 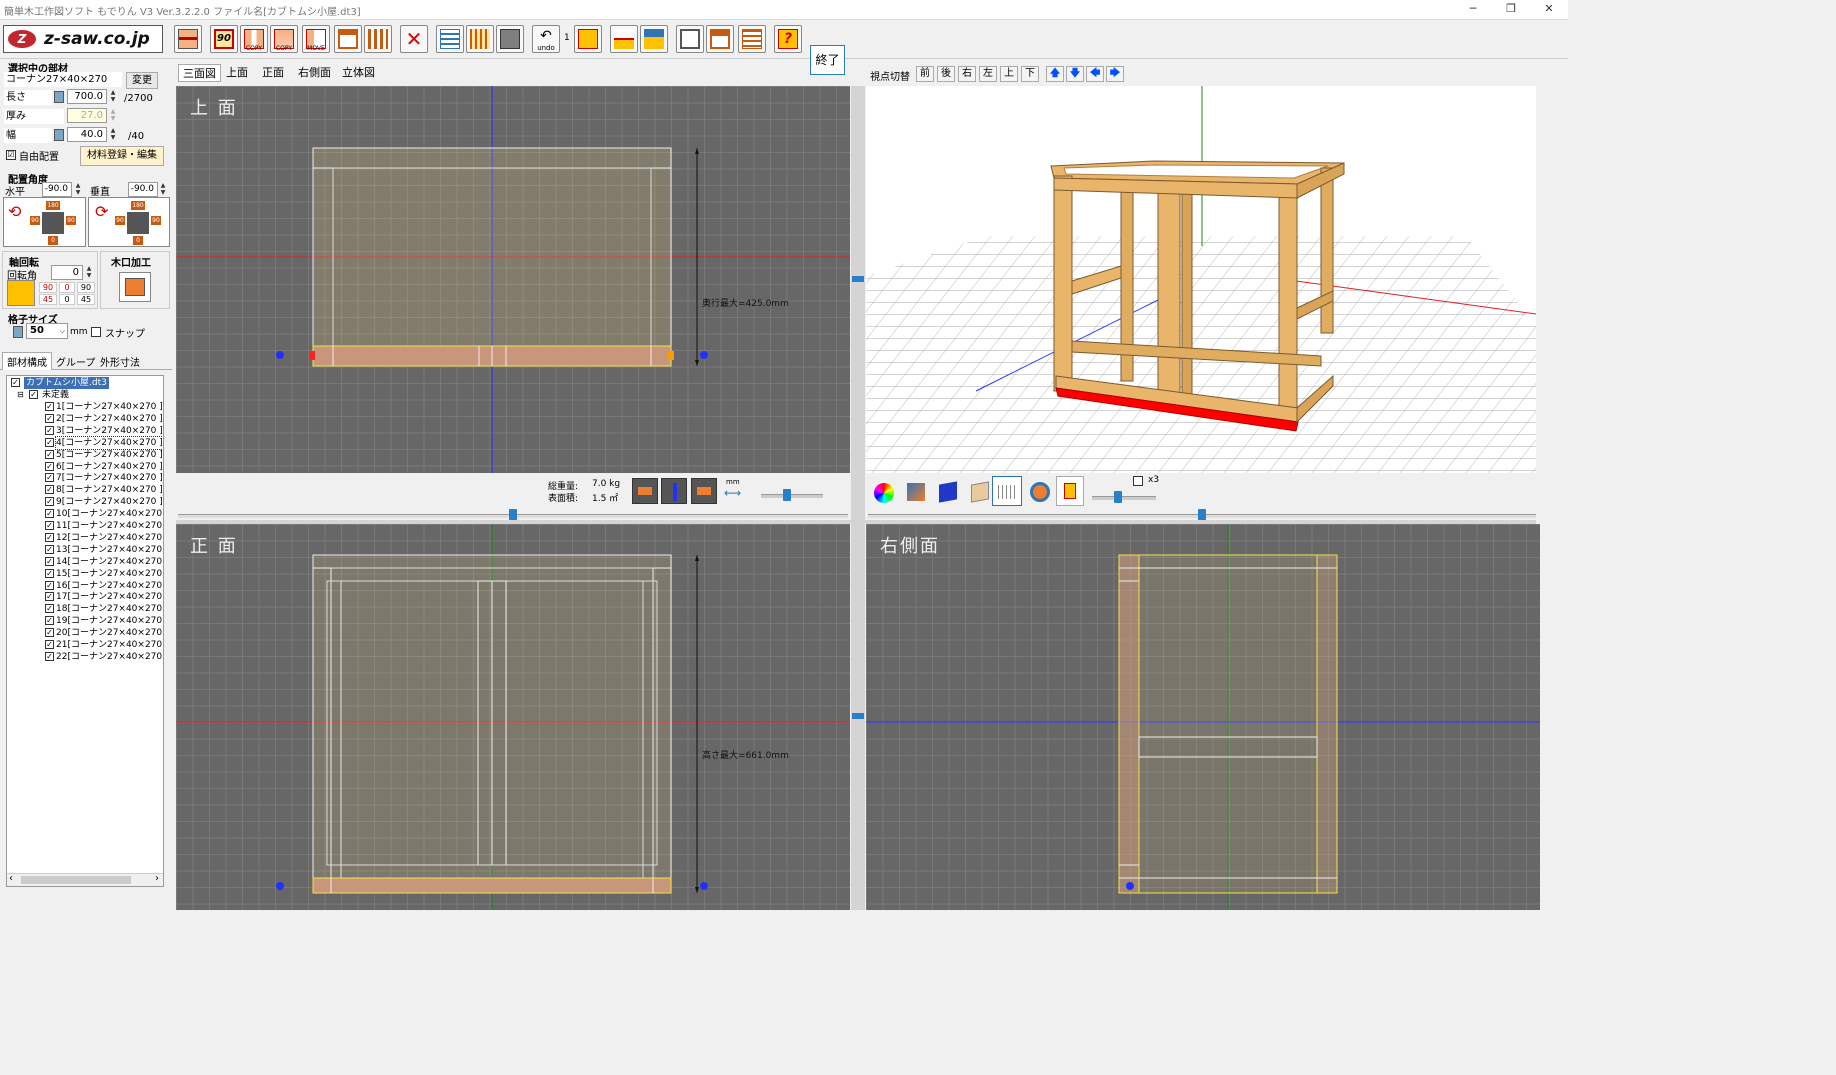 What do you see at coordinates (925, 74) in the screenshot?
I see `view-front-button: 前` at bounding box center [925, 74].